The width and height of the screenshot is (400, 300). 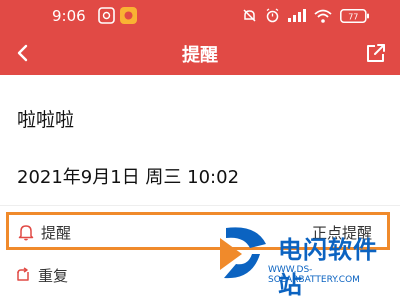 What do you see at coordinates (128, 15) in the screenshot?
I see `app-badge-icon` at bounding box center [128, 15].